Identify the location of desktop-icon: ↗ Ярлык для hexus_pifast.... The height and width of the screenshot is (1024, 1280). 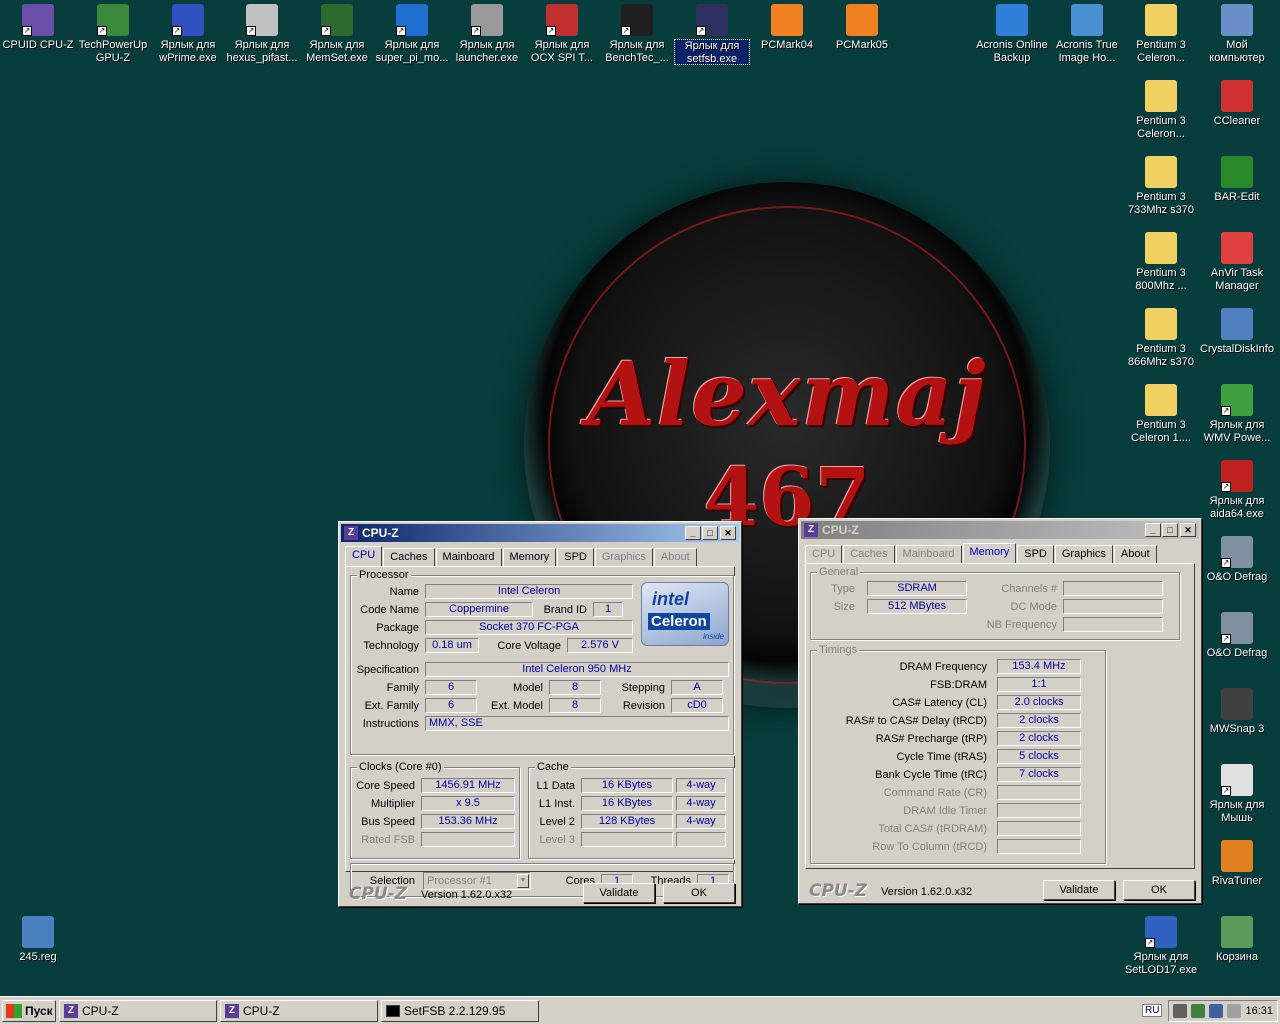
(262, 33).